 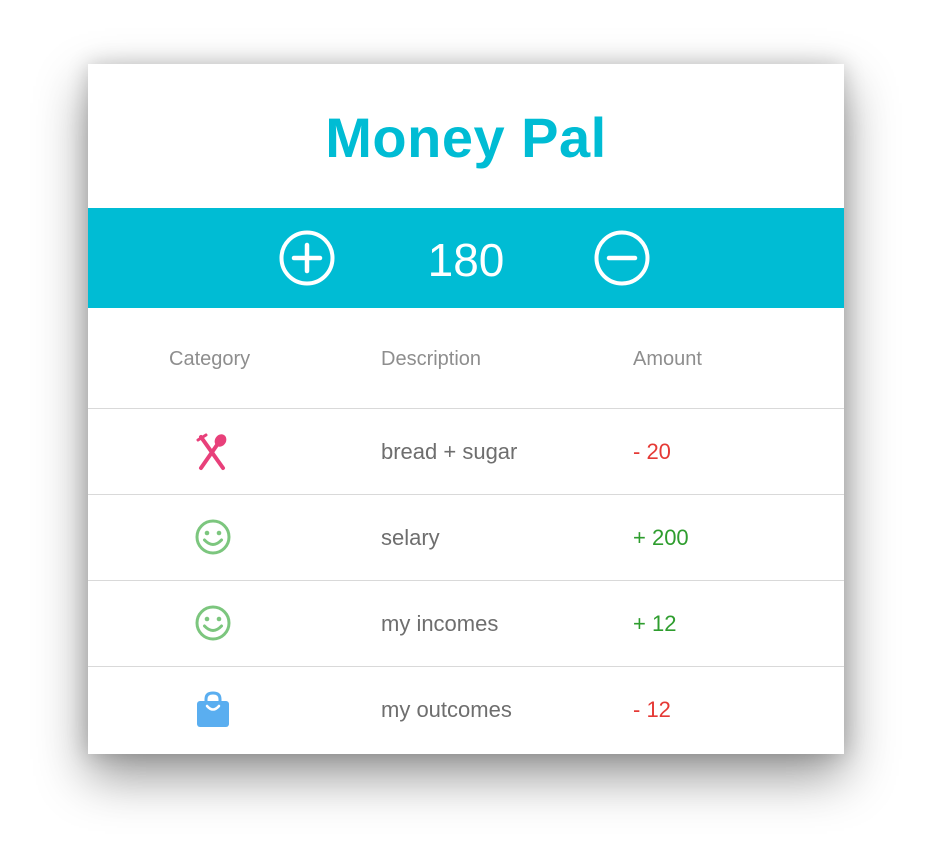 I want to click on subtract-transaction-button, so click(x=622, y=258).